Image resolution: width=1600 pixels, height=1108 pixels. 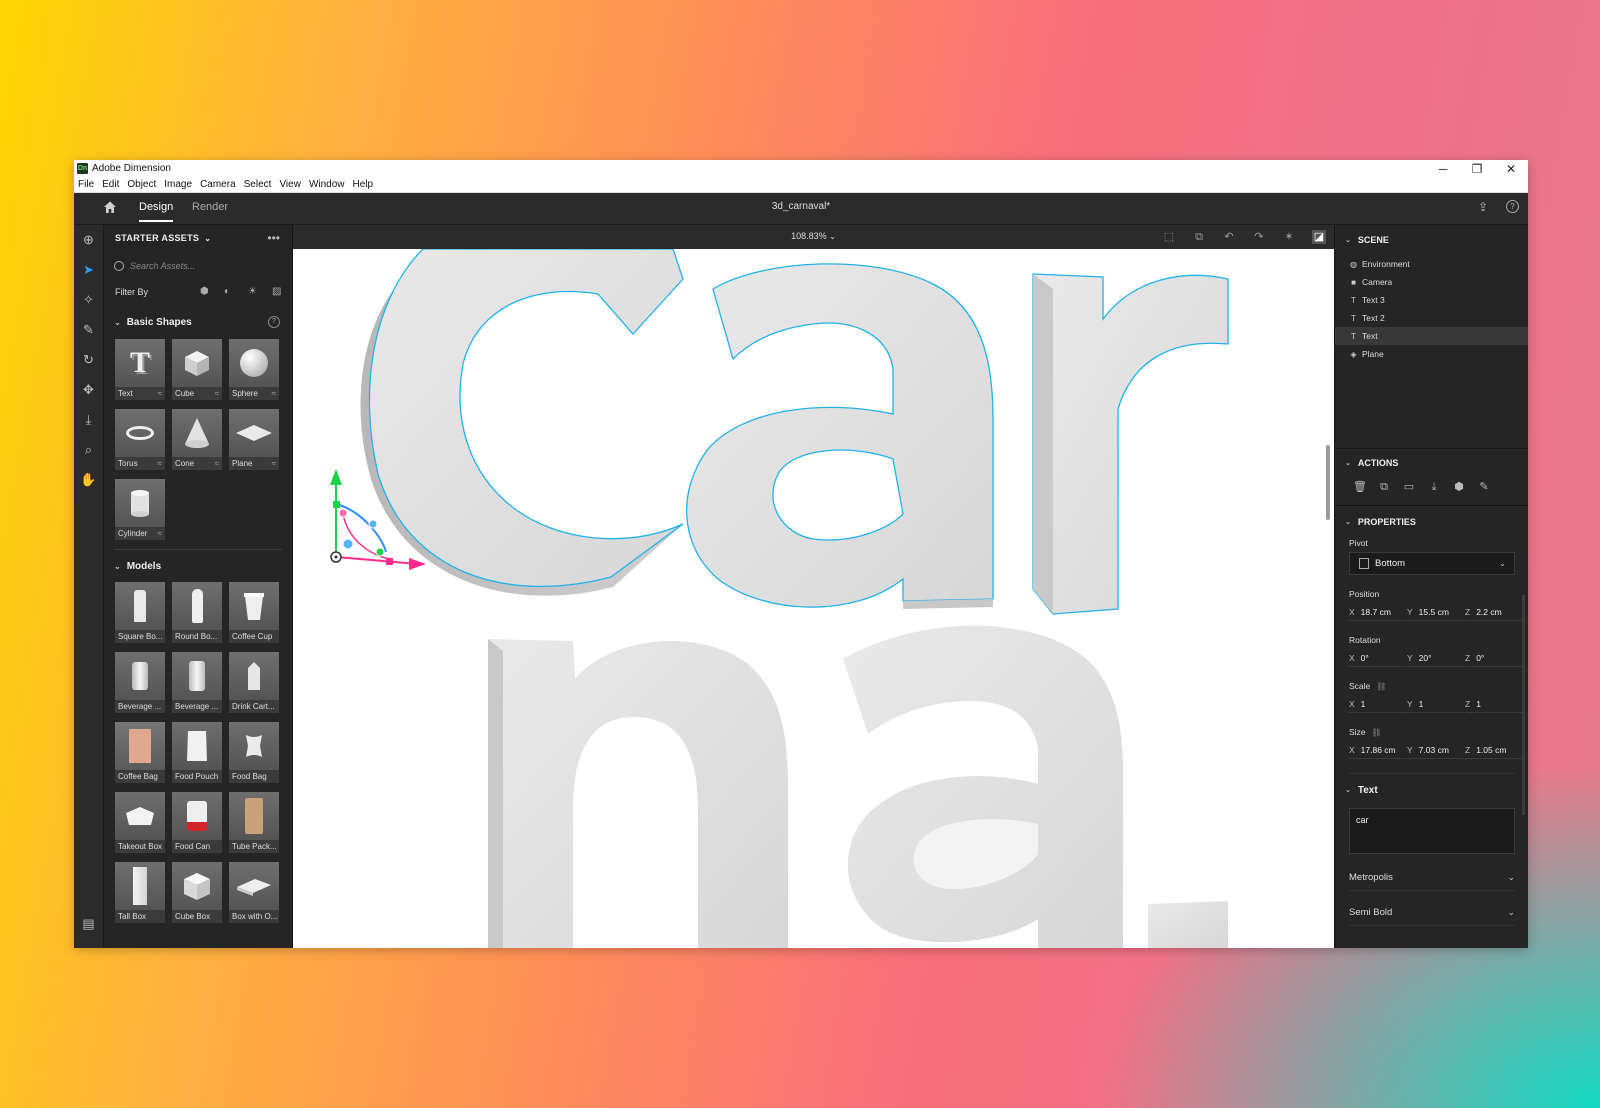 What do you see at coordinates (140, 439) in the screenshot?
I see `asset-torus: Torus ≈` at bounding box center [140, 439].